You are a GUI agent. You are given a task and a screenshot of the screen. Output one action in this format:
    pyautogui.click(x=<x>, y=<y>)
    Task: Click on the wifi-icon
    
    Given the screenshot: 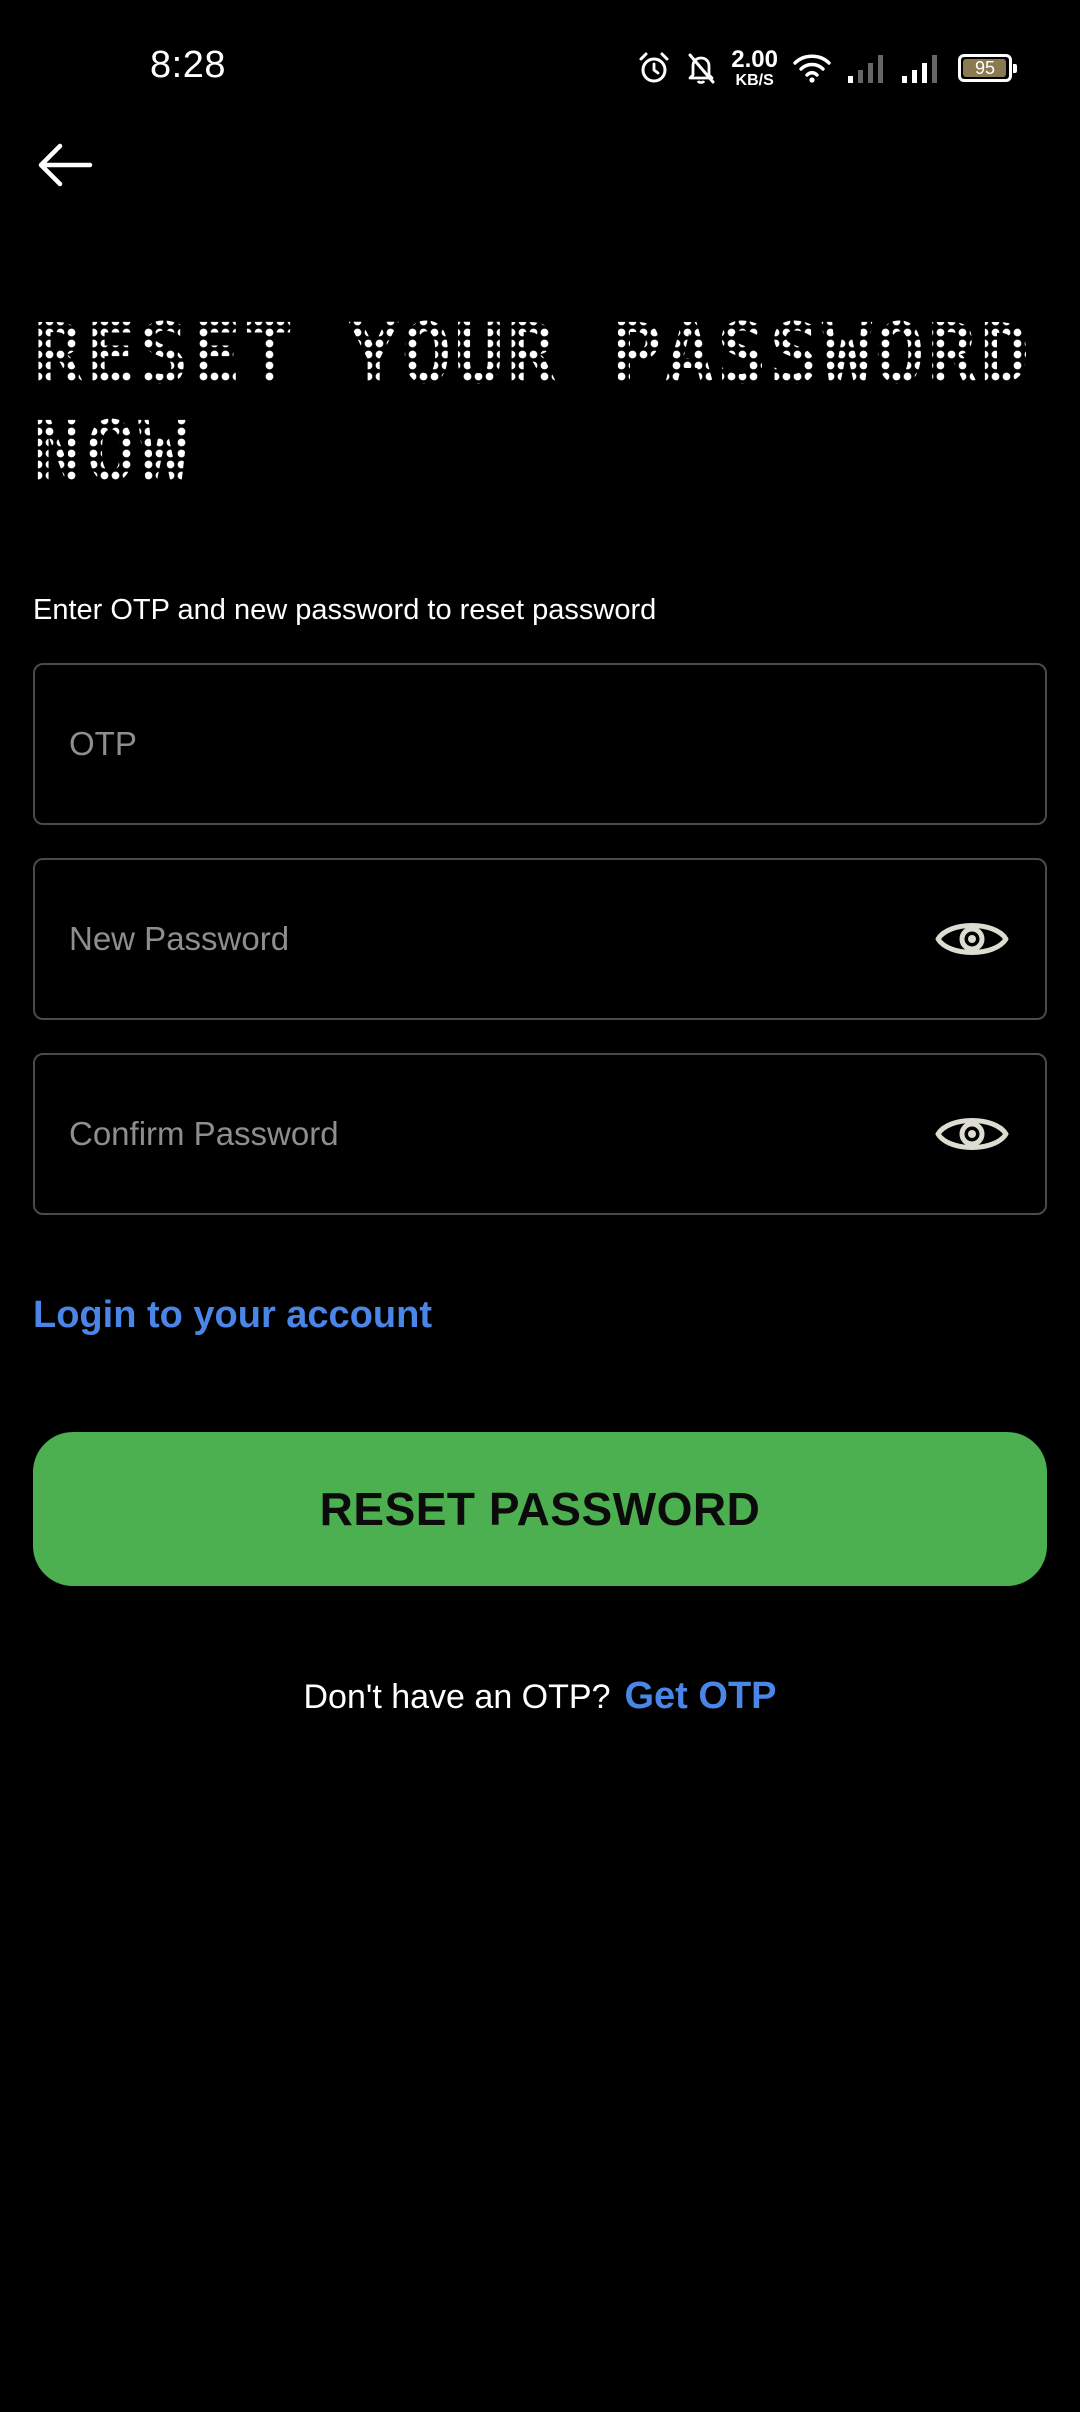 What is the action you would take?
    pyautogui.click(x=812, y=68)
    